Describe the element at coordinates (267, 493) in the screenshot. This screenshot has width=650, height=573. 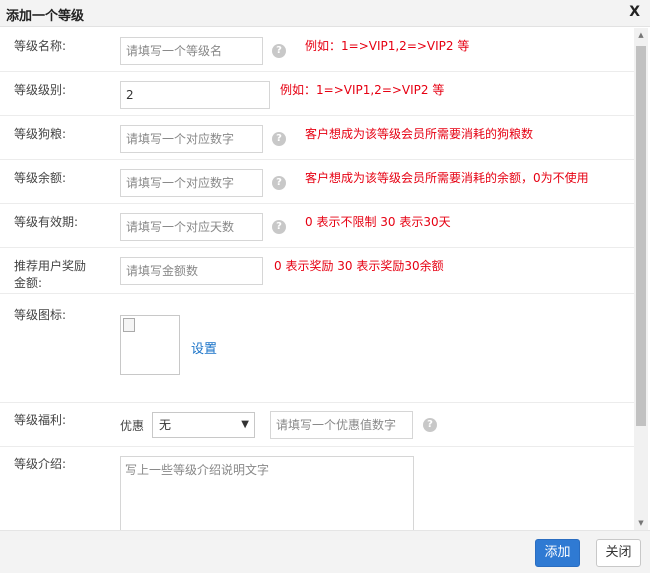
I see `intro-textarea` at that location.